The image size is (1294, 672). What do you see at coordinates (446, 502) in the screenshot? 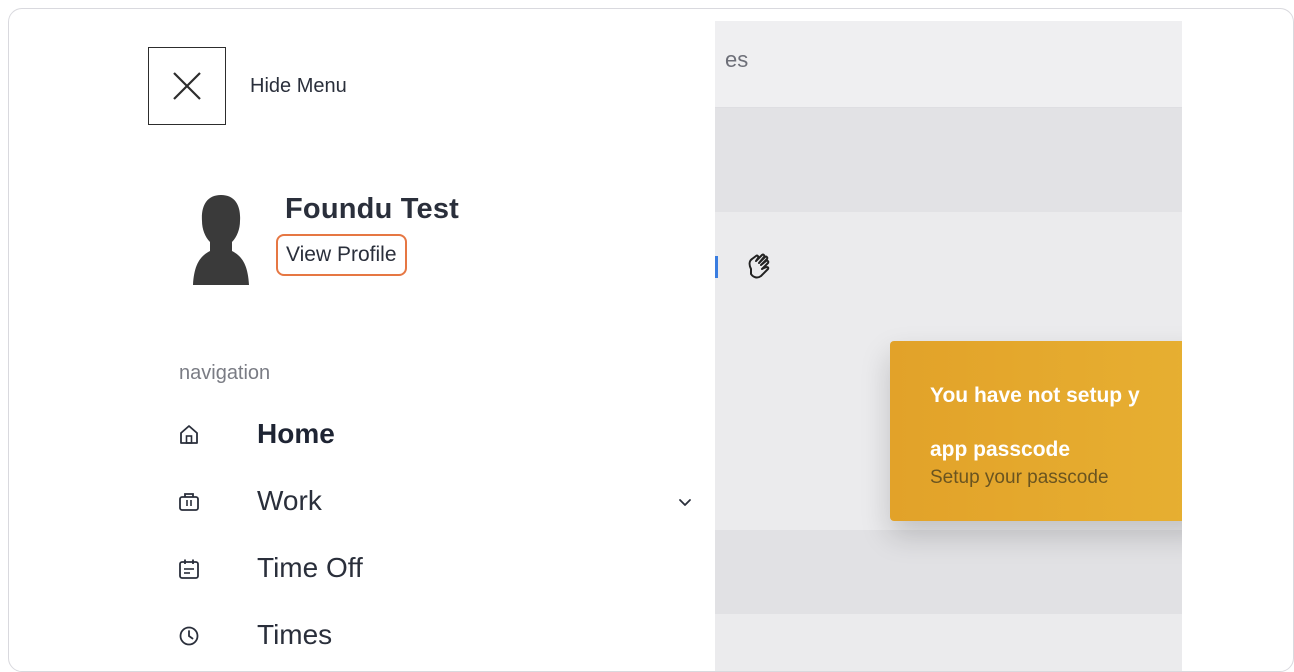
I see `sidebar-item-work: Work` at bounding box center [446, 502].